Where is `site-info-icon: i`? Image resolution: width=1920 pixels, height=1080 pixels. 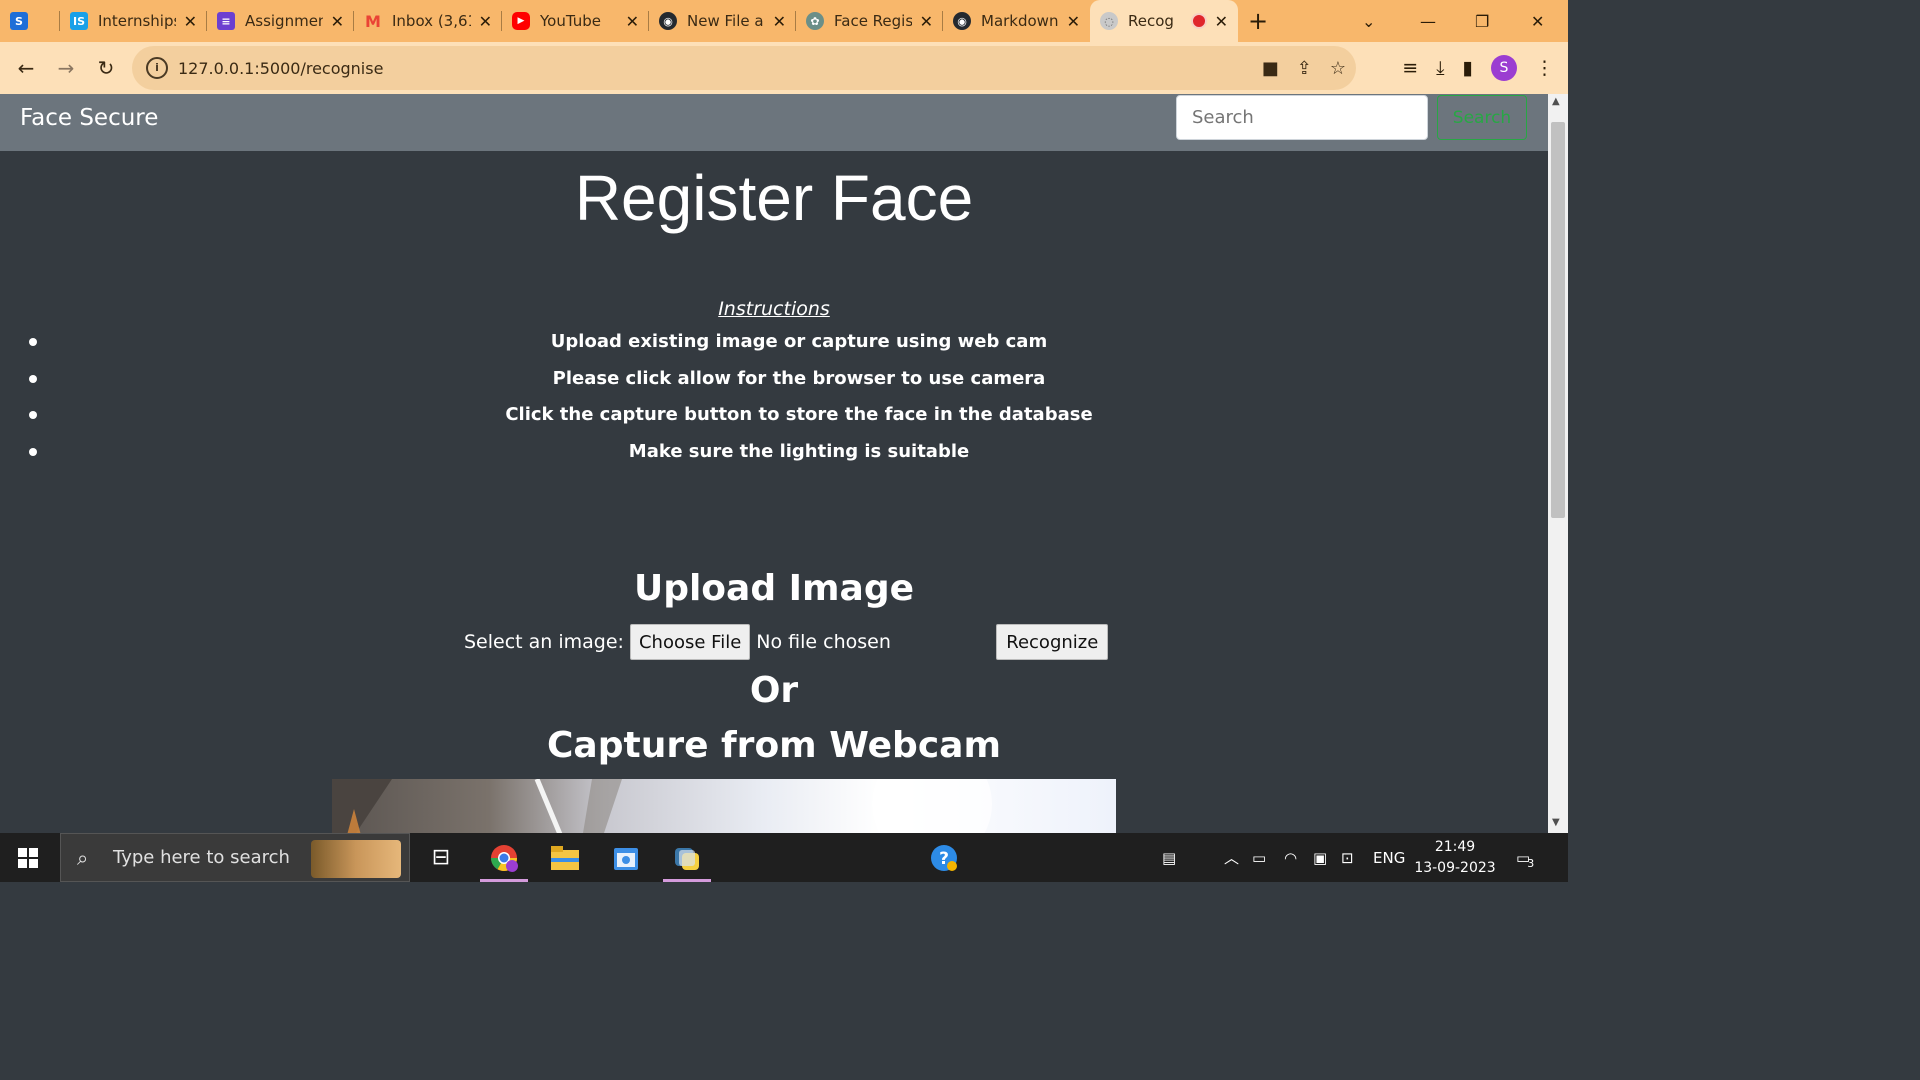 site-info-icon: i is located at coordinates (157, 68).